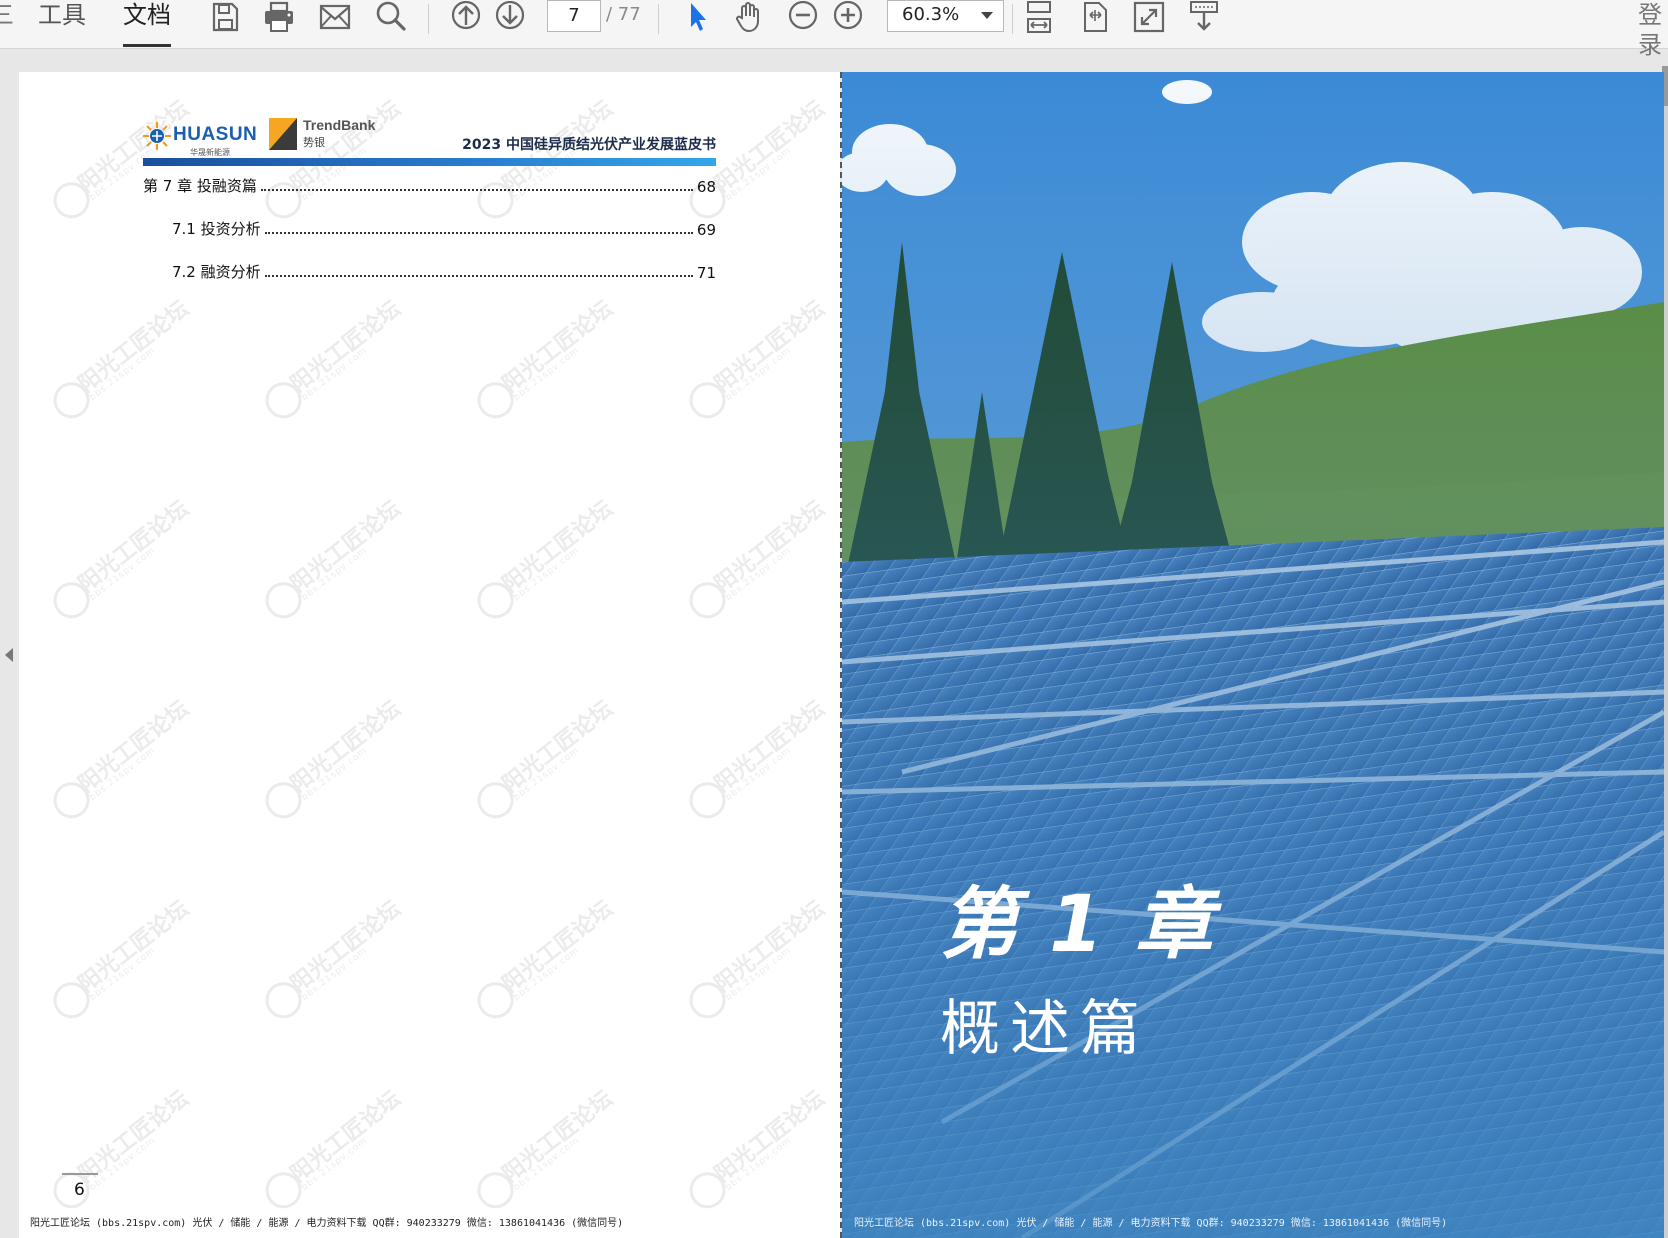  I want to click on menu-glyph-partial: 三, so click(7, 15).